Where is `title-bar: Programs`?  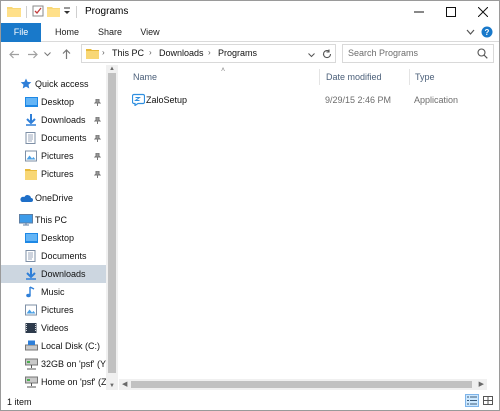 title-bar: Programs is located at coordinates (250, 12).